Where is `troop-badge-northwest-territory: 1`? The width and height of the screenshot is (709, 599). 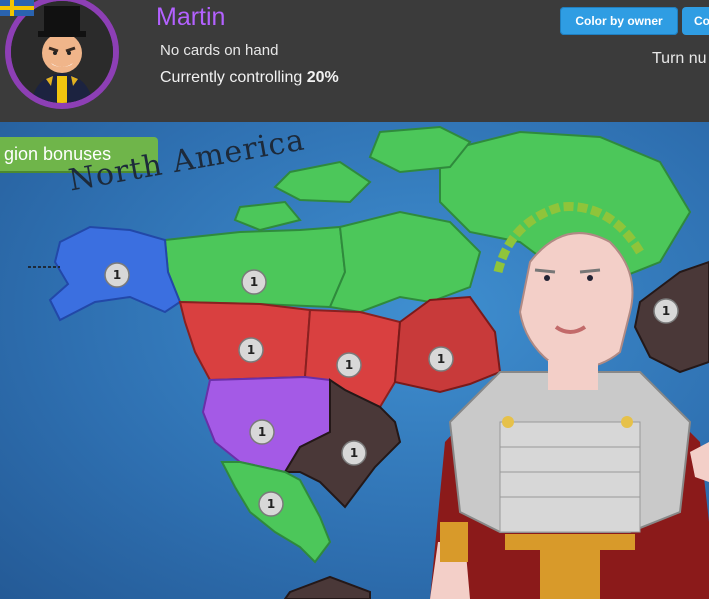 troop-badge-northwest-territory: 1 is located at coordinates (254, 282).